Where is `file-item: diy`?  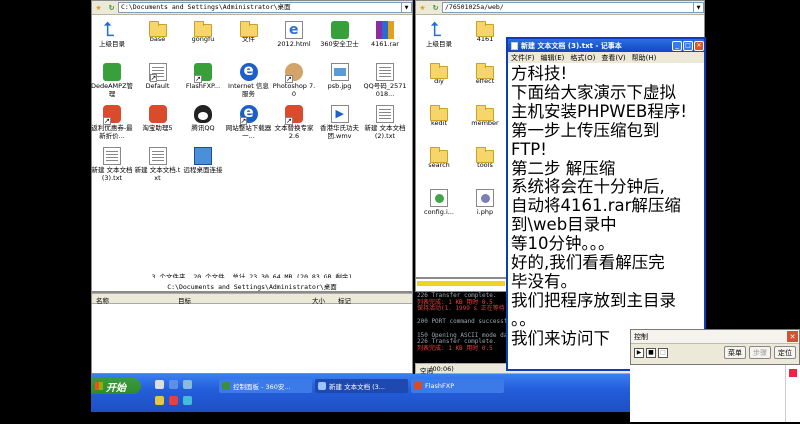 file-item: diy is located at coordinates (439, 74).